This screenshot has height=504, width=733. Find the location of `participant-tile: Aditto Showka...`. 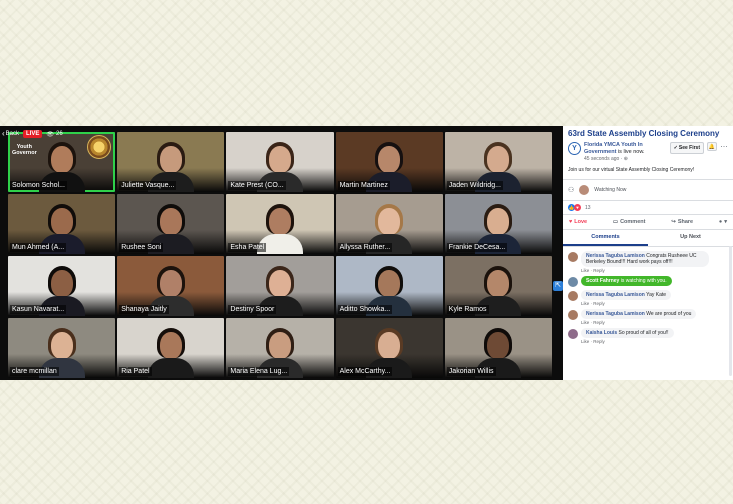

participant-tile: Aditto Showka... is located at coordinates (389, 286).